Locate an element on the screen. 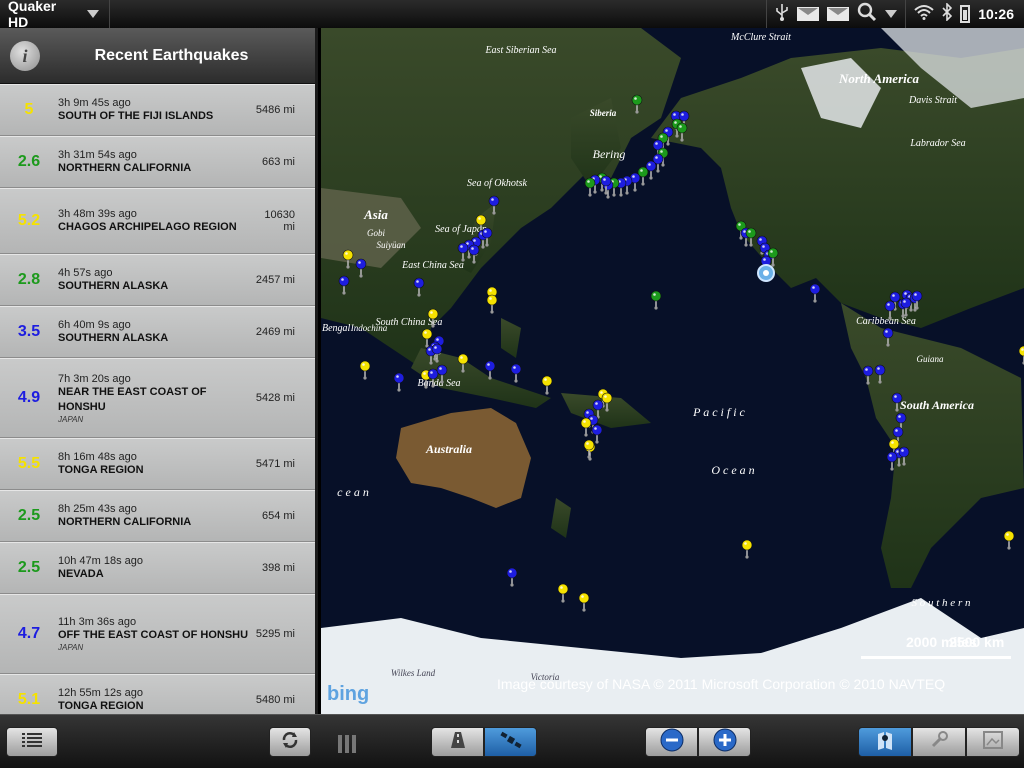 Image resolution: width=1024 pixels, height=768 pixels. photo-icon is located at coordinates (993, 742).